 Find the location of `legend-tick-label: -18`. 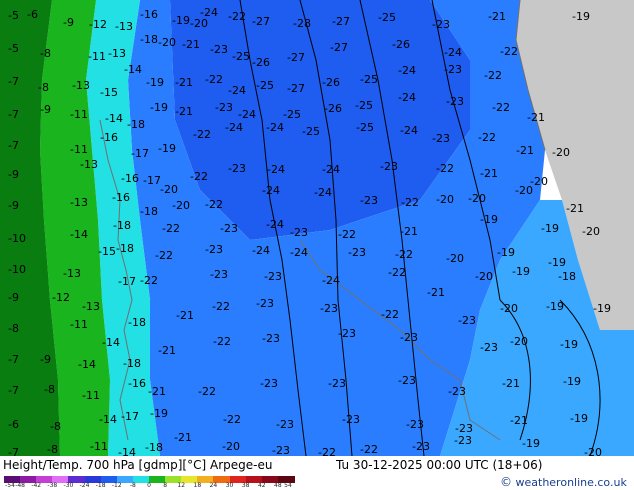

legend-tick-label: -18 is located at coordinates (100, 485).